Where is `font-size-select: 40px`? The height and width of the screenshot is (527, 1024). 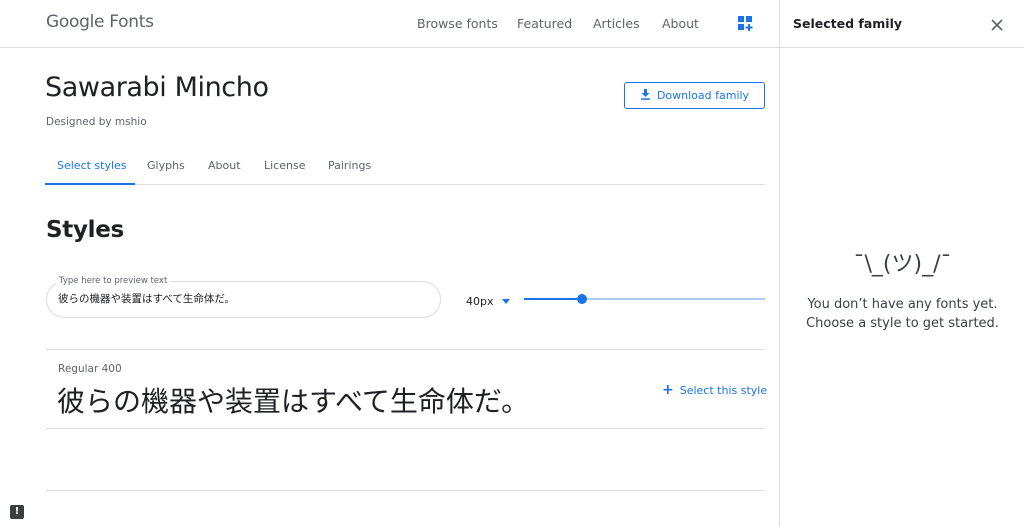 font-size-select: 40px is located at coordinates (488, 301).